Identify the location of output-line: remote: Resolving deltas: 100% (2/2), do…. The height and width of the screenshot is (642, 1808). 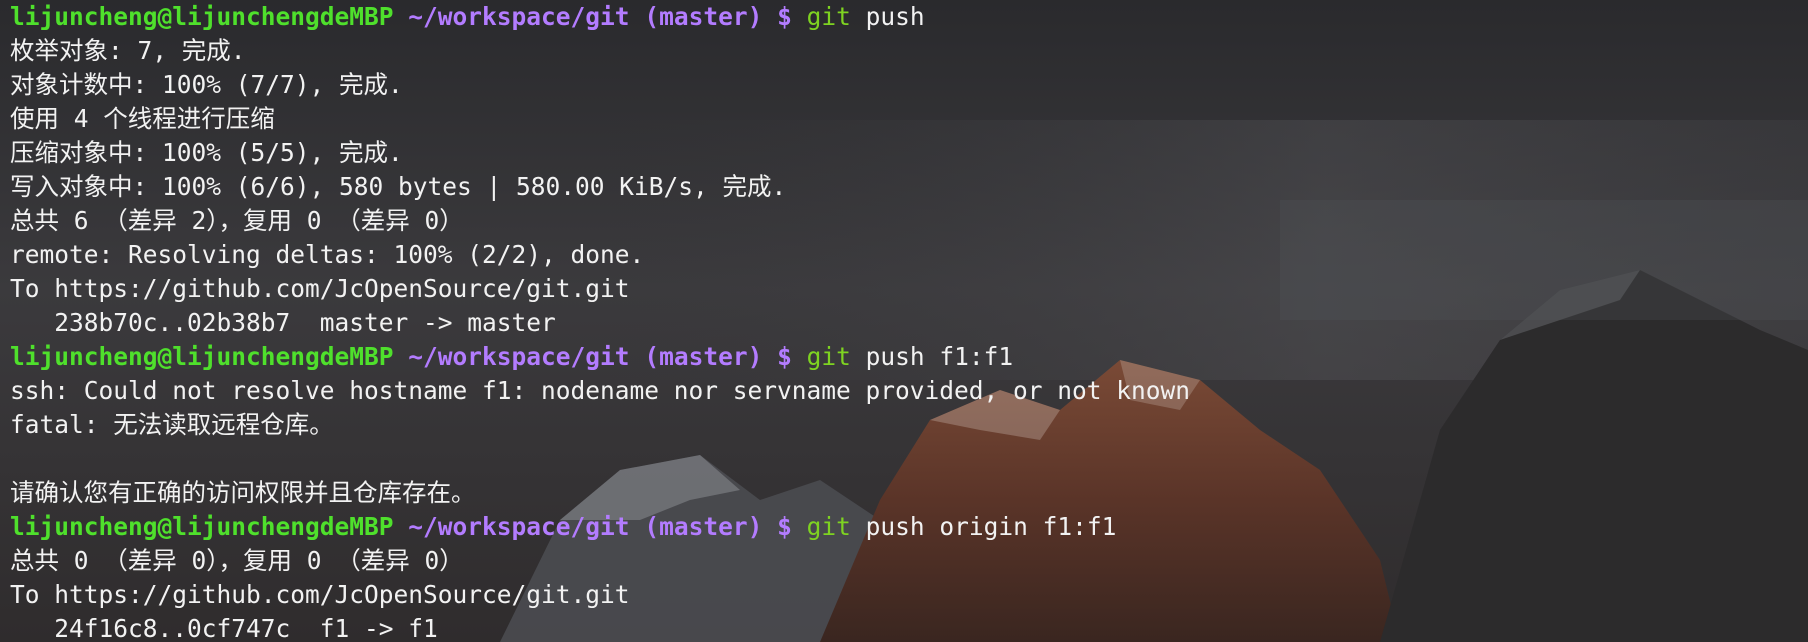
(909, 255).